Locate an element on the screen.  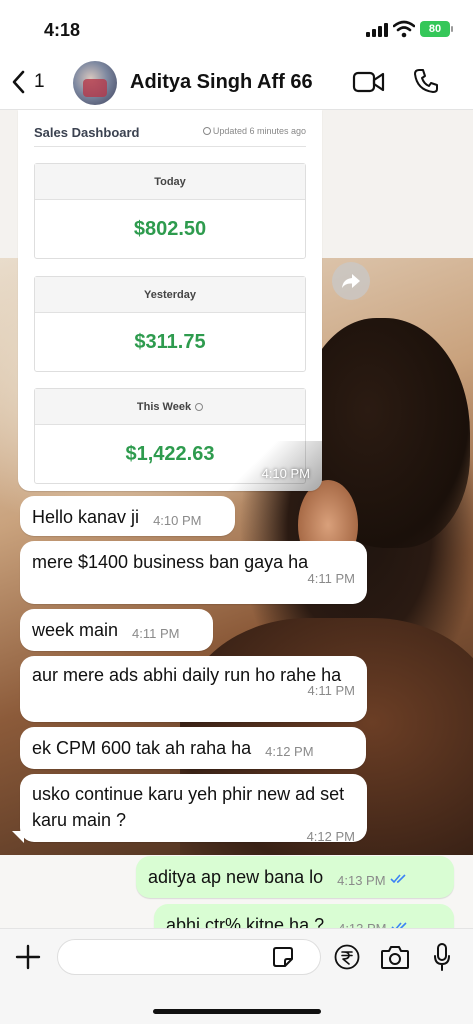
camera-icon is located at coordinates (395, 957).